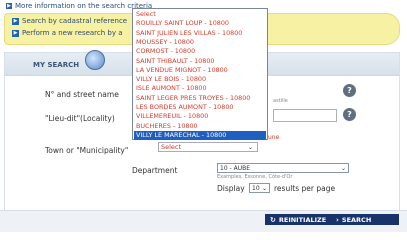 Image resolution: width=407 pixels, height=240 pixels. What do you see at coordinates (283, 168) in the screenshot?
I see `department-select: 10 - AUBE ⌄` at bounding box center [283, 168].